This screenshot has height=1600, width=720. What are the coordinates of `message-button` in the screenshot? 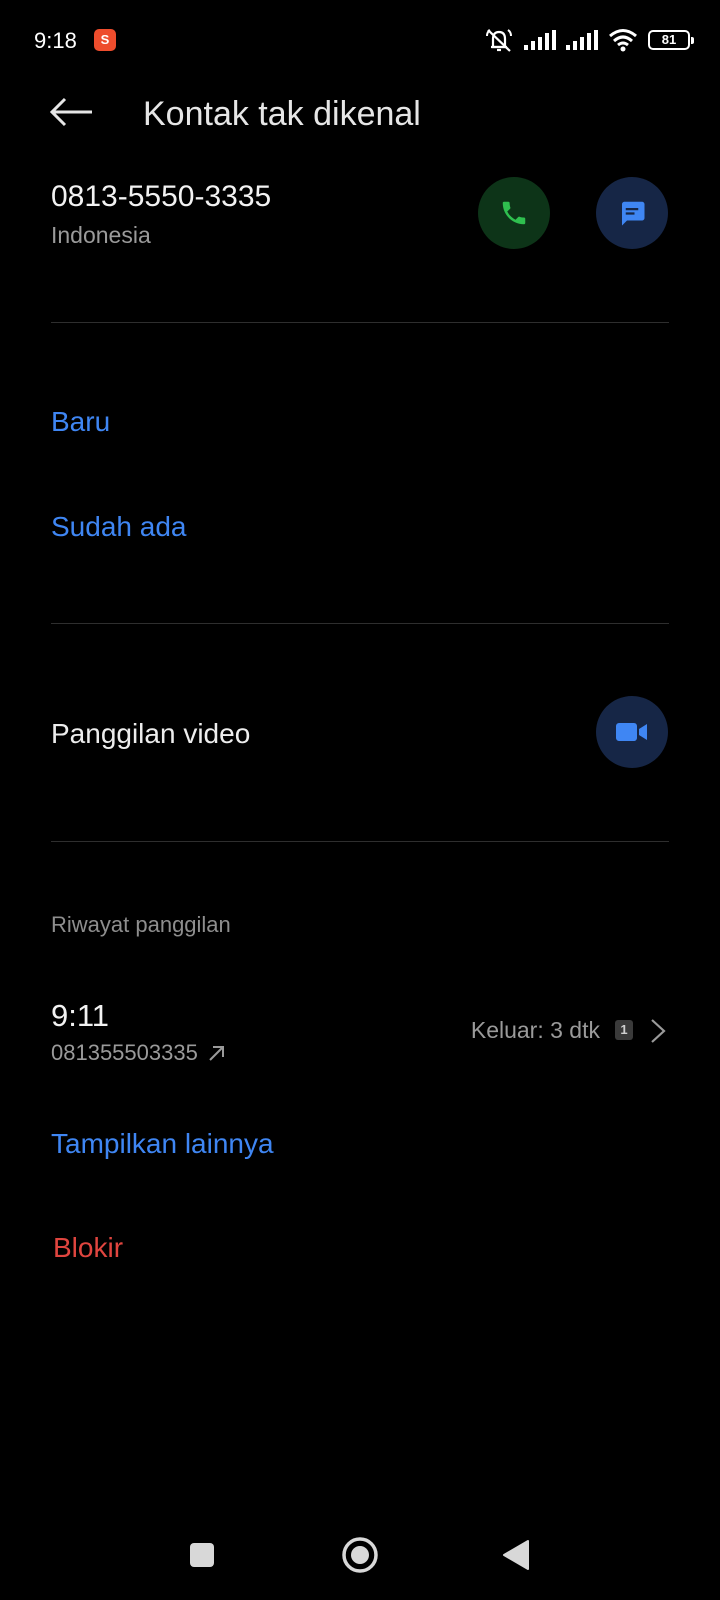 It's located at (632, 213).